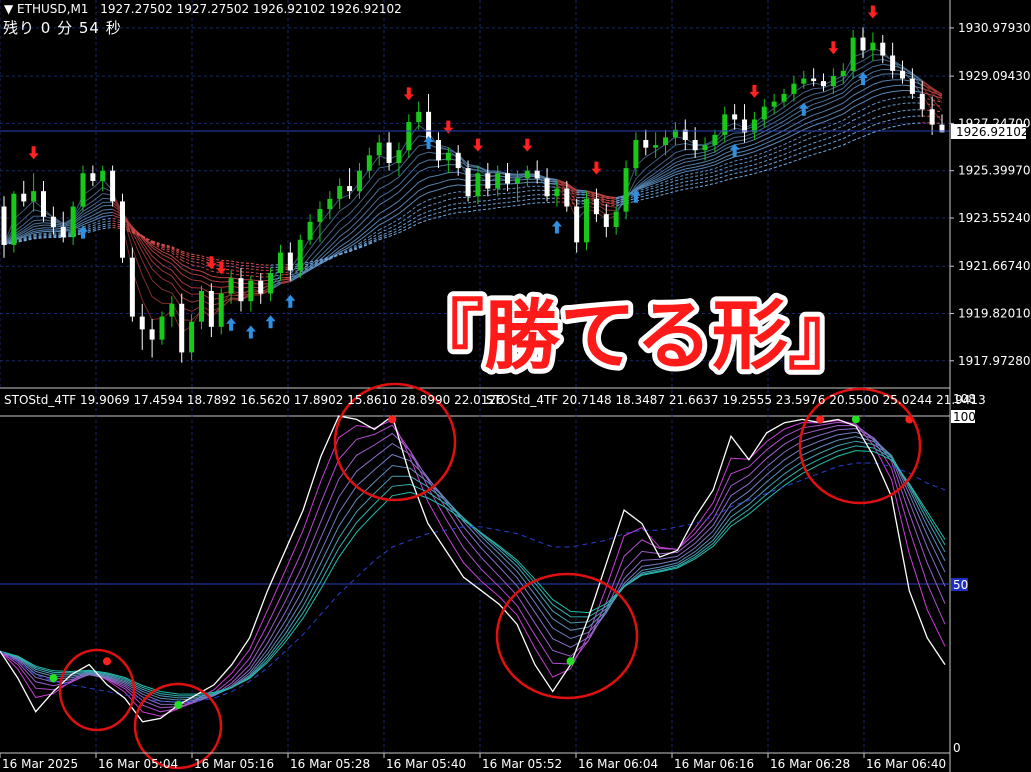 Image resolution: width=1031 pixels, height=772 pixels. I want to click on price-tick-label: 1930.97930, so click(994, 28).